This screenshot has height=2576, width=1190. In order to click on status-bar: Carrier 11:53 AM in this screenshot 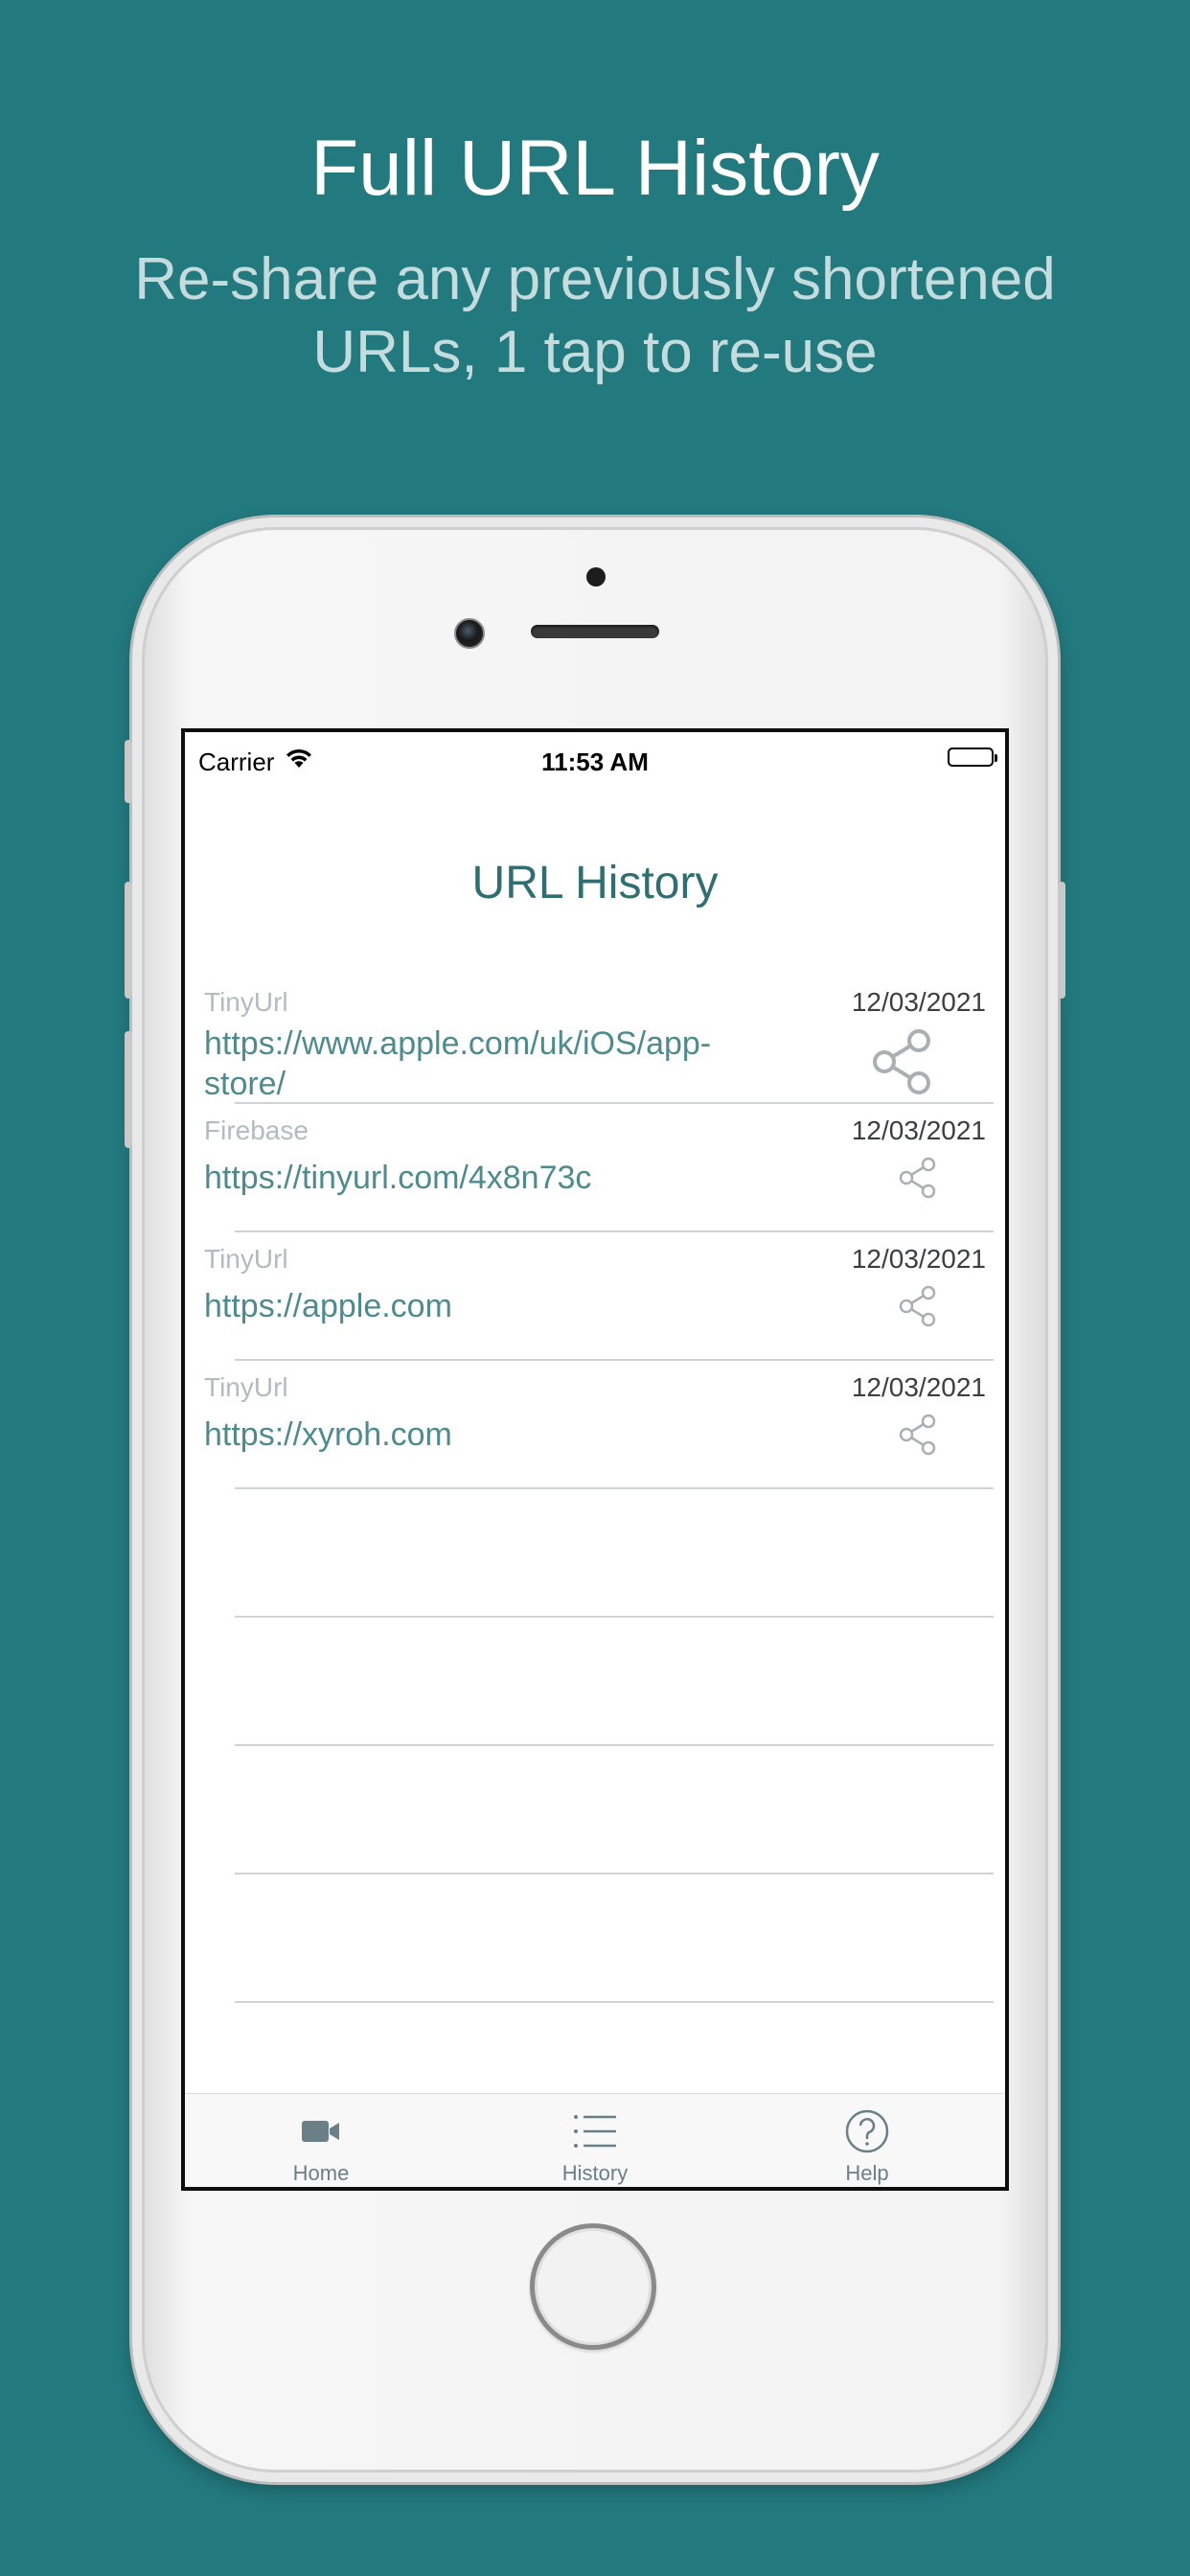, I will do `click(595, 754)`.